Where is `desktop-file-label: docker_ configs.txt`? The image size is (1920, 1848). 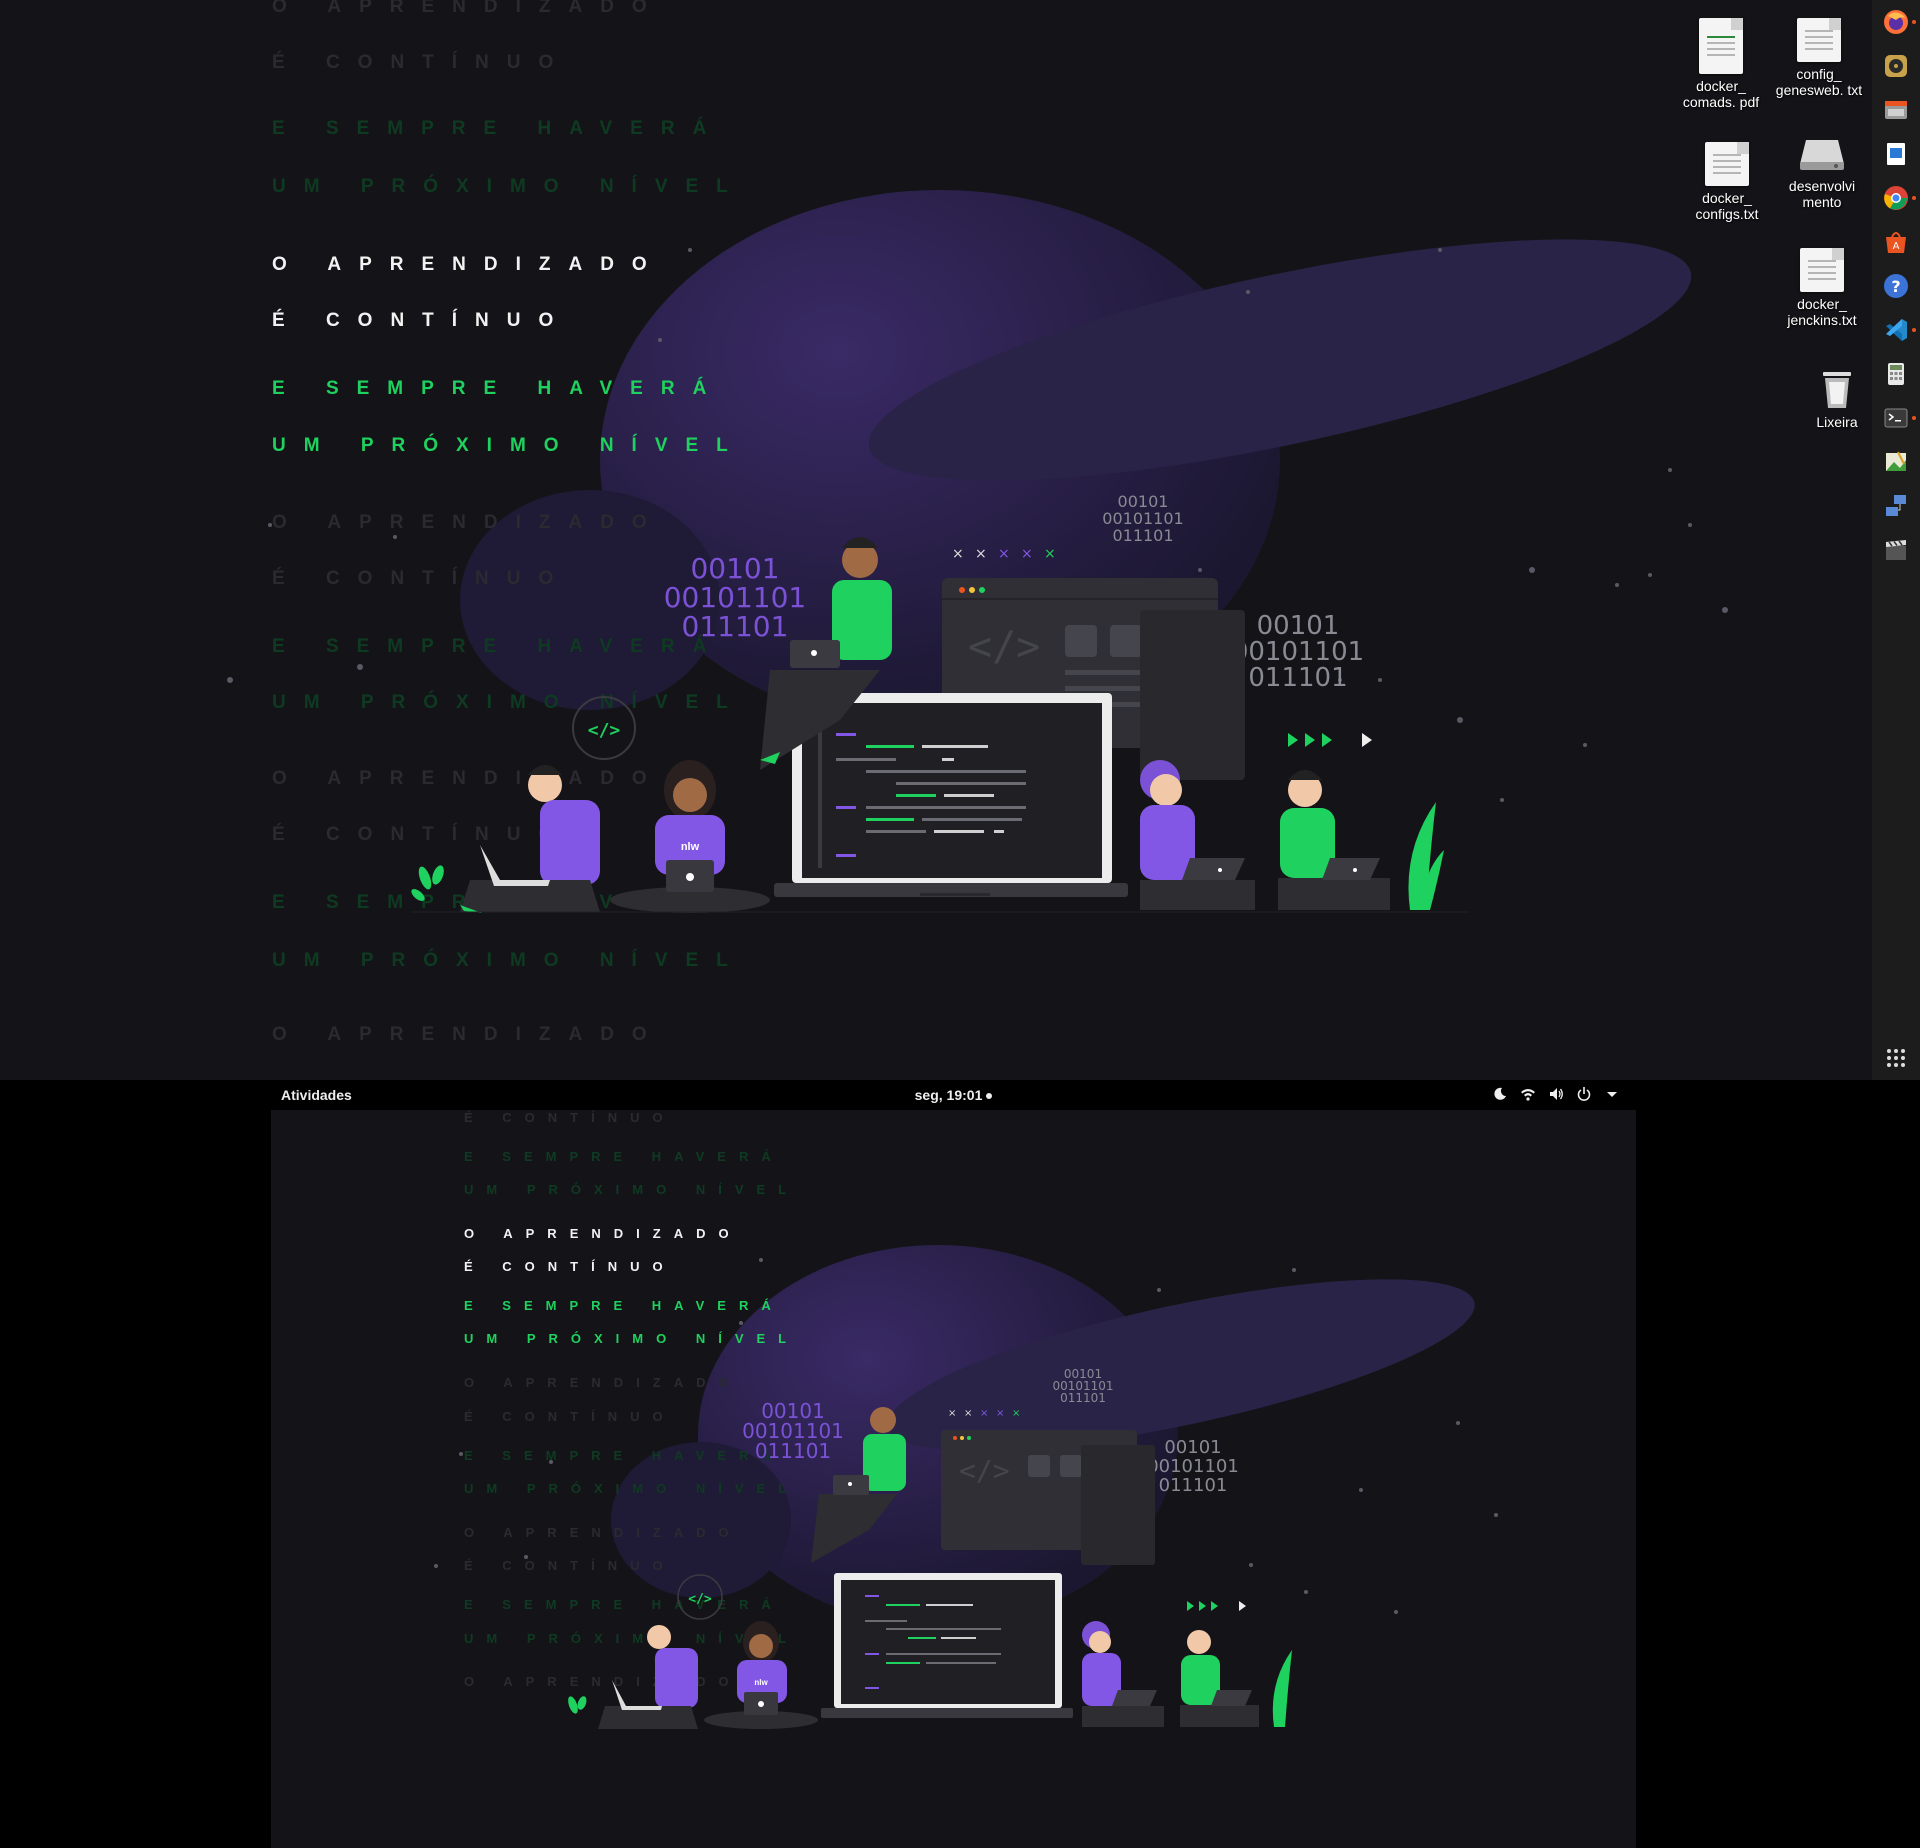 desktop-file-label: docker_ configs.txt is located at coordinates (1727, 206).